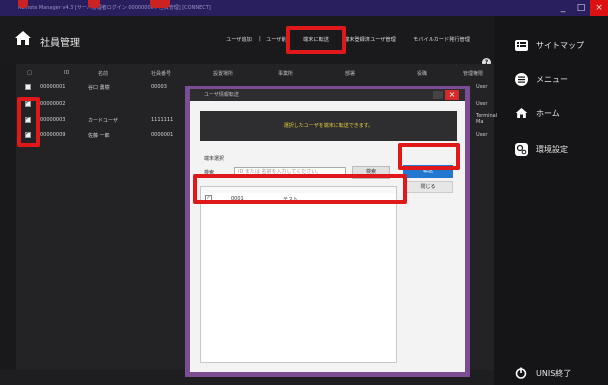 Image resolution: width=608 pixels, height=385 pixels. Describe the element at coordinates (599, 8) in the screenshot. I see `window-close-button: ×` at that location.